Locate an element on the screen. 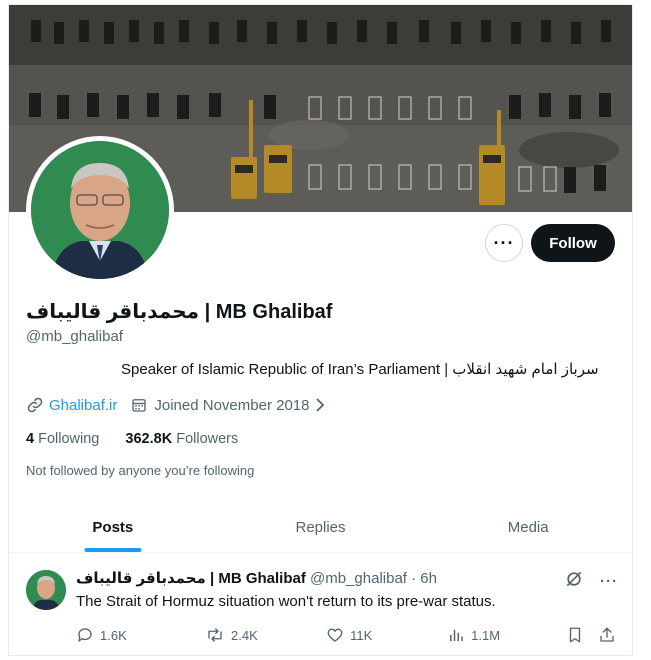 Image resolution: width=651 pixels, height=660 pixels. calendar-icon is located at coordinates (139, 405).